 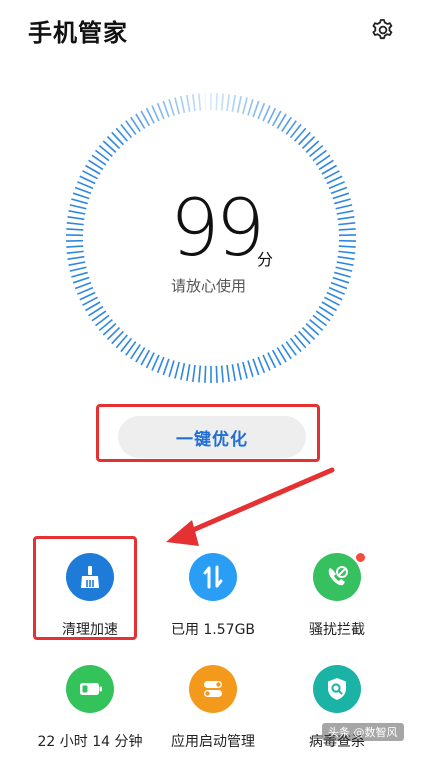 I want to click on tool-data-usage: 已用 1.57GB, so click(x=213, y=603).